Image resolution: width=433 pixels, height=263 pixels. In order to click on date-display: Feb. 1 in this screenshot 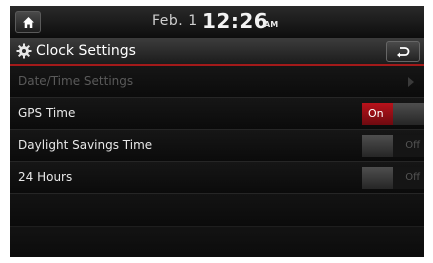, I will do `click(175, 21)`.